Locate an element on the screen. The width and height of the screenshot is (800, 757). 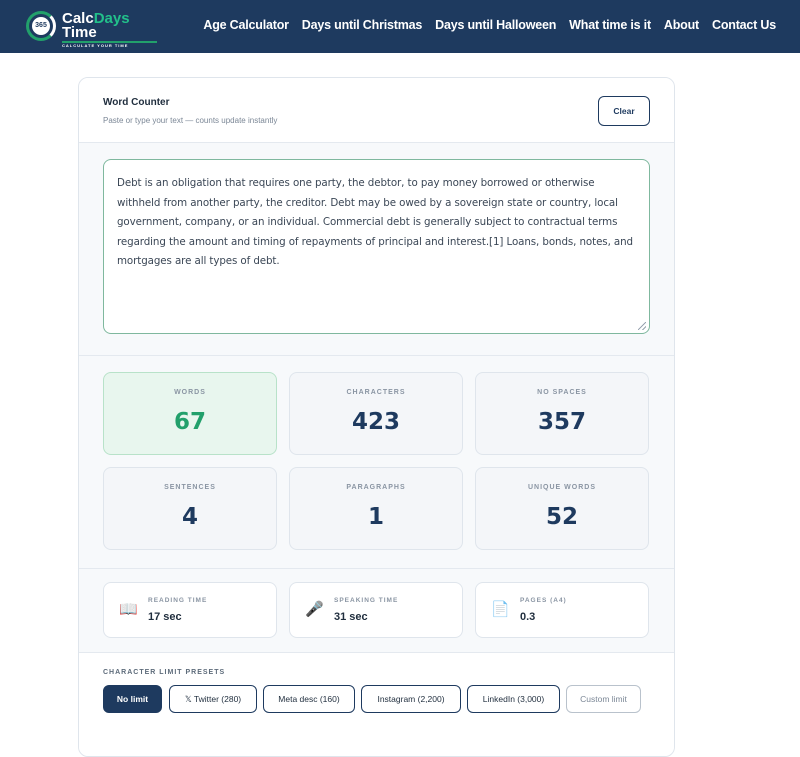
stat-value: 1 is located at coordinates (375, 517).